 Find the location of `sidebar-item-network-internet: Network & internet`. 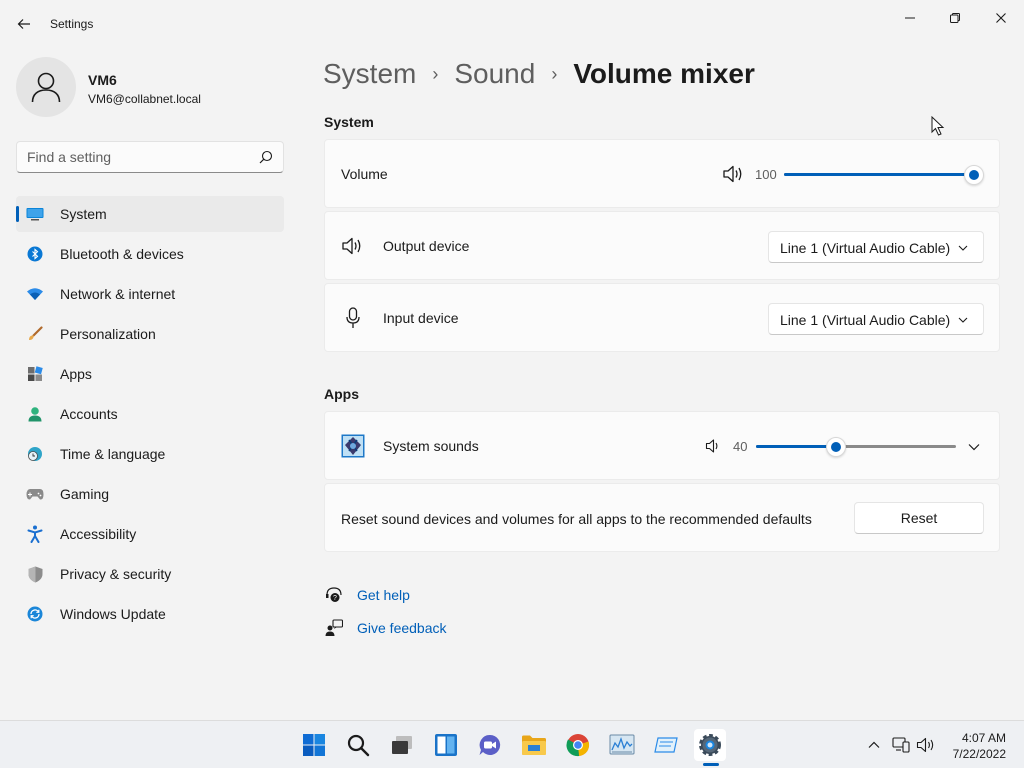

sidebar-item-network-internet: Network & internet is located at coordinates (150, 294).